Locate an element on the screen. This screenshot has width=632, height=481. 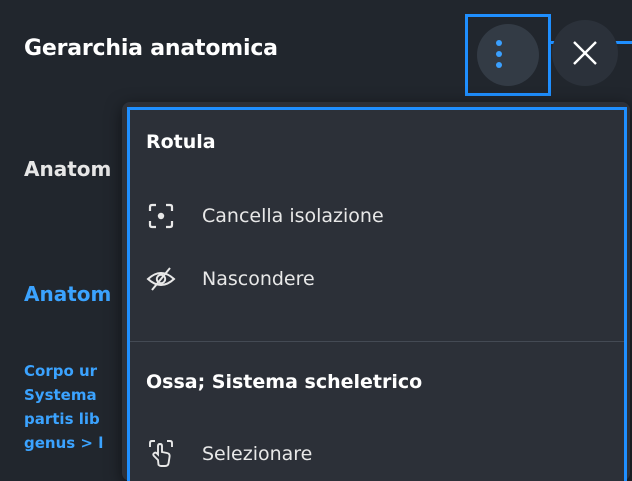
menu-item-label: Nascondere is located at coordinates (258, 279).